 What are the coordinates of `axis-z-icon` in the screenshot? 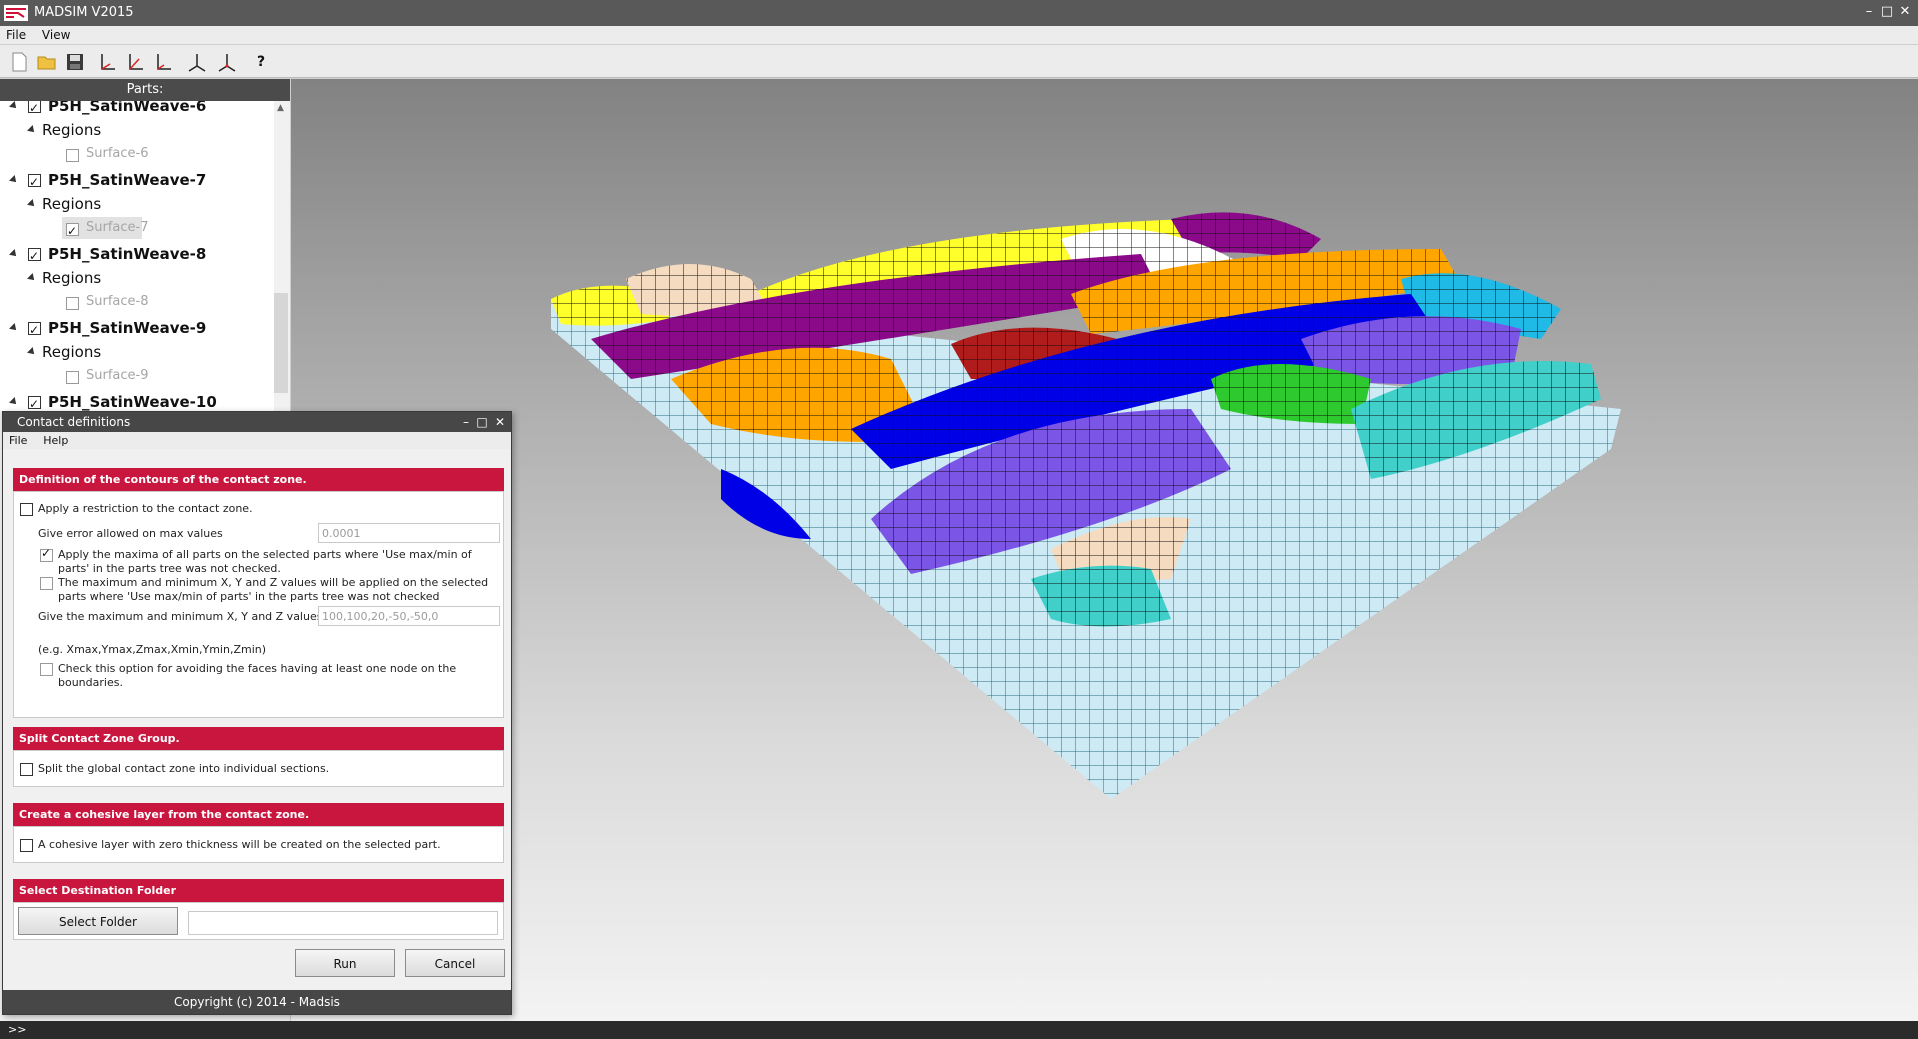 It's located at (163, 62).